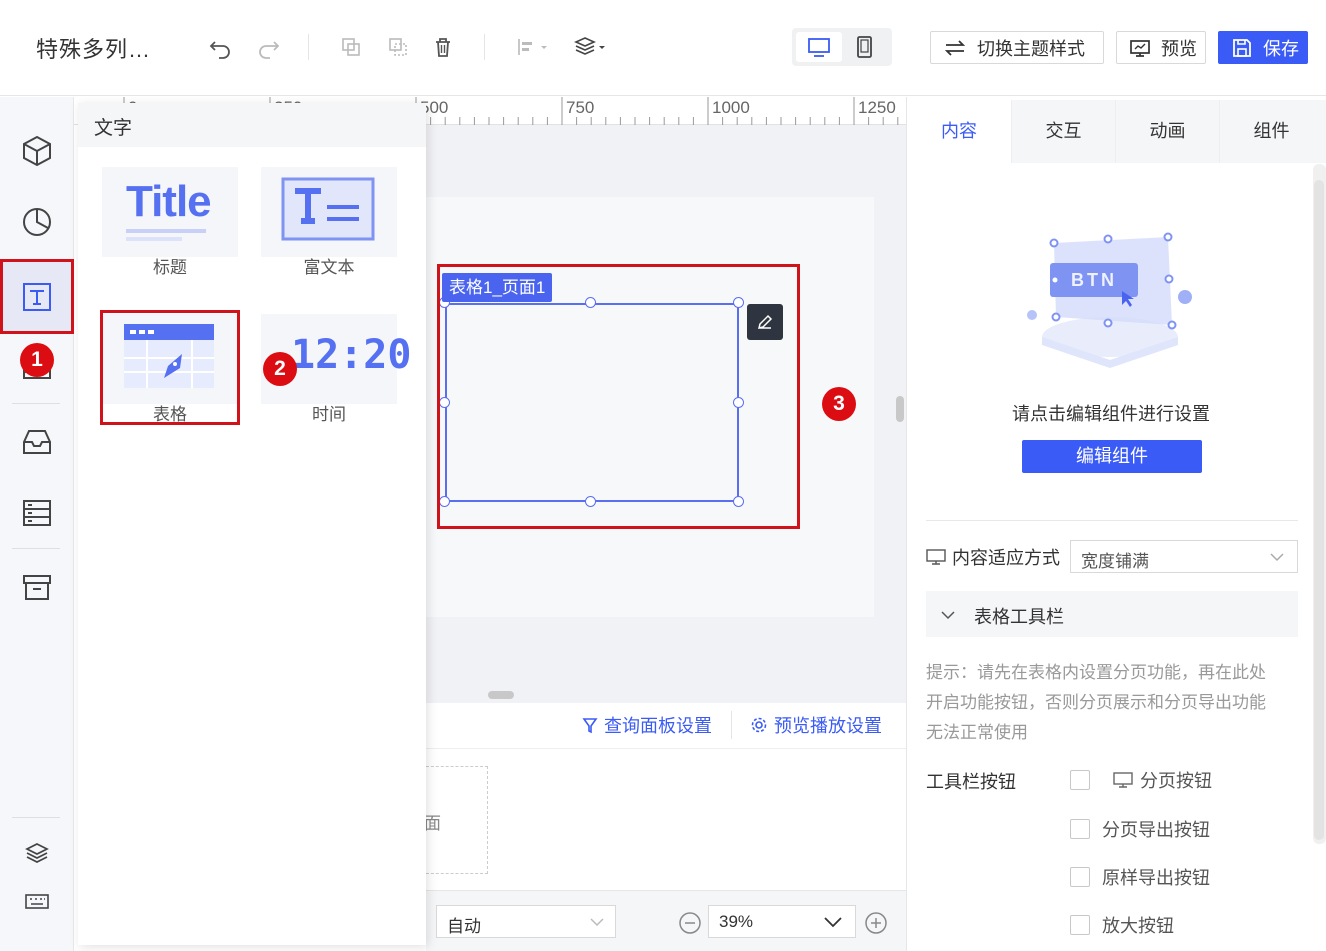 The width and height of the screenshot is (1326, 951). What do you see at coordinates (329, 414) in the screenshot?
I see `component-label: 时间` at bounding box center [329, 414].